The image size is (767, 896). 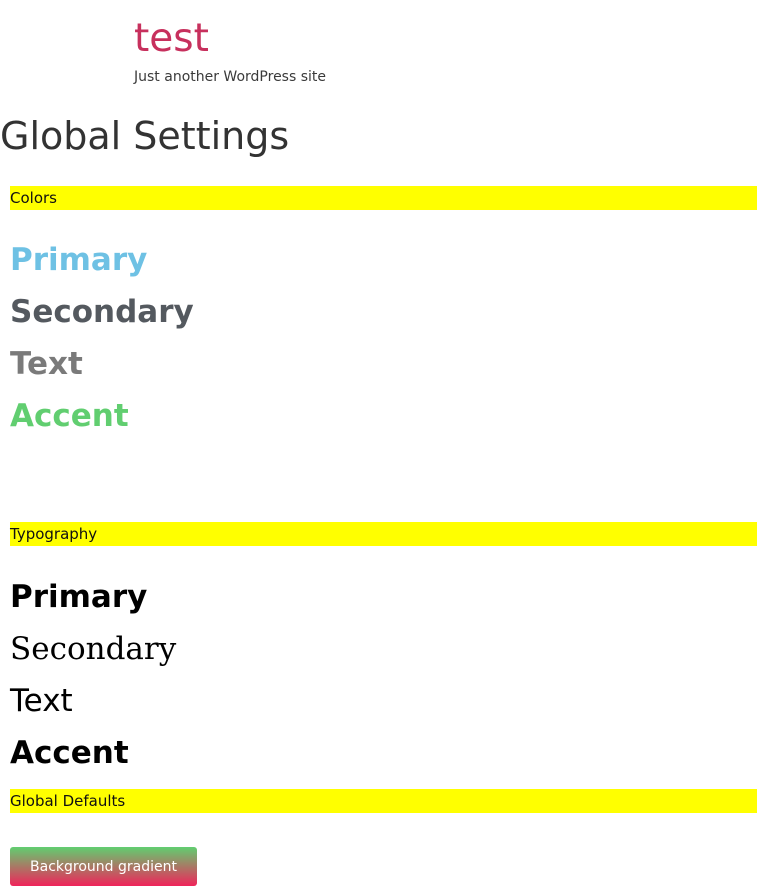 I want to click on color-text-label: Text, so click(x=46, y=364).